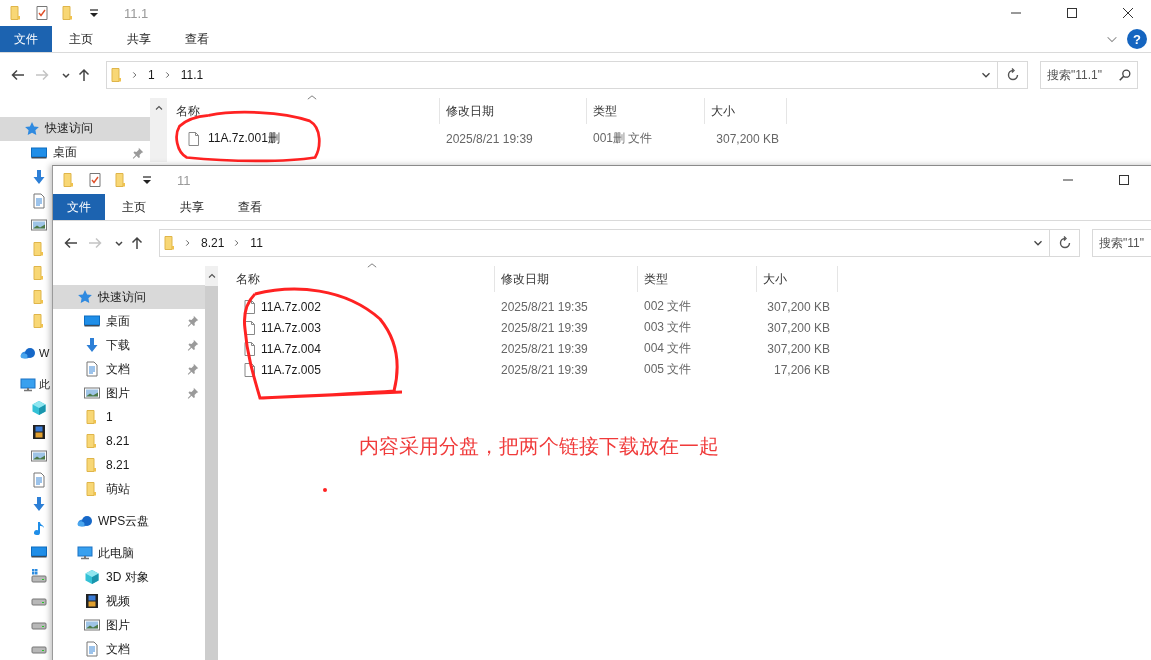  What do you see at coordinates (32, 128) in the screenshot?
I see `star-icon` at bounding box center [32, 128].